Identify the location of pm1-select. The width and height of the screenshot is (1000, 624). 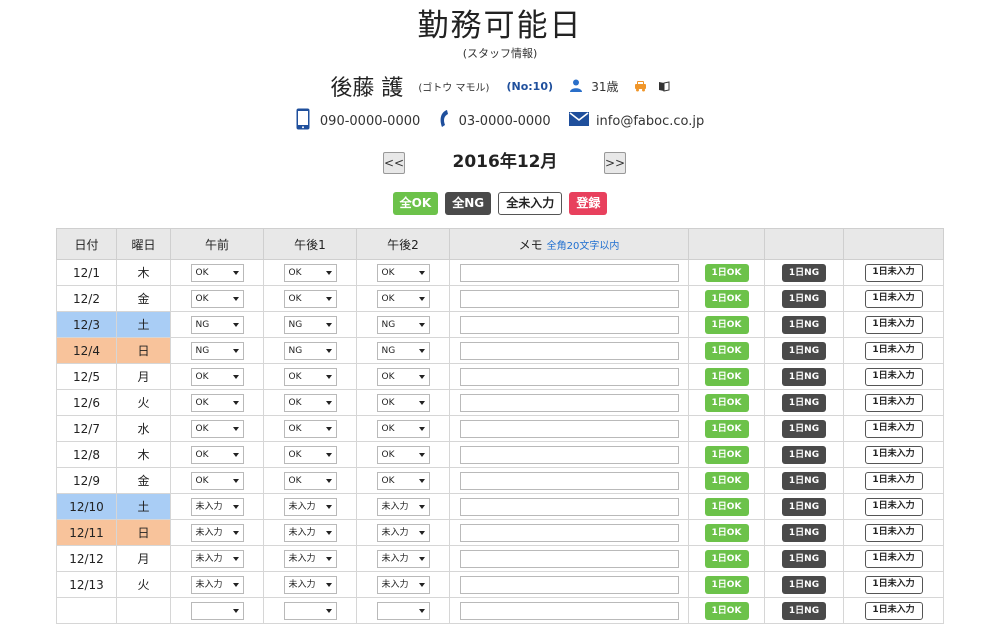
(310, 610).